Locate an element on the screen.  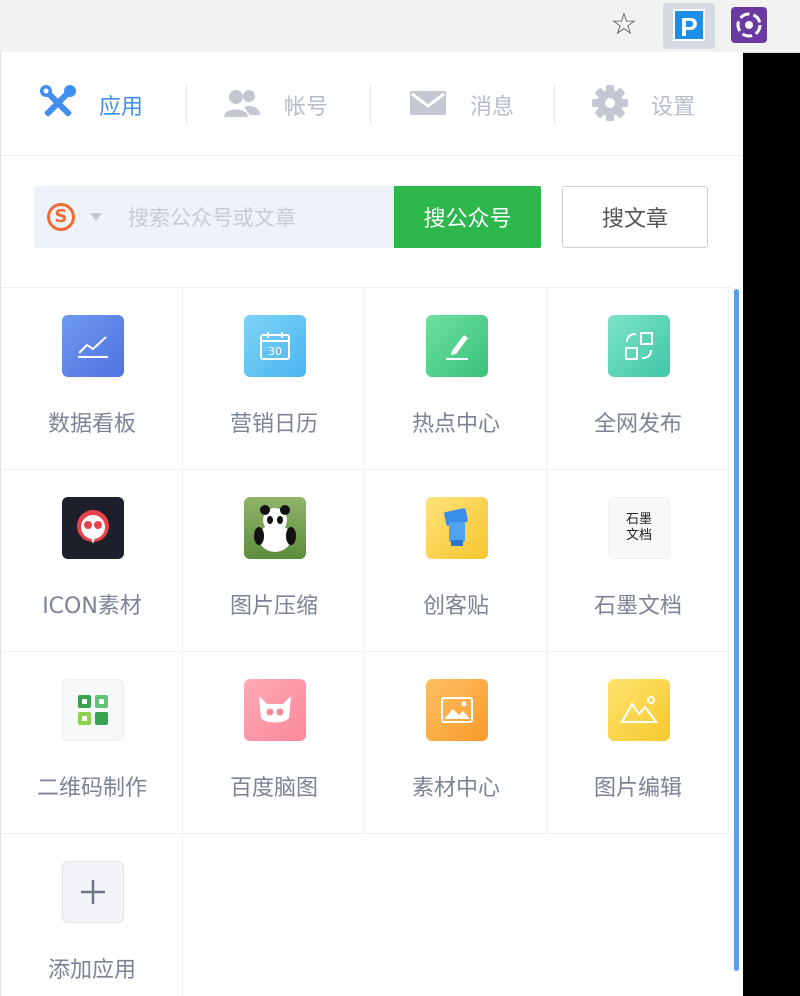
app-label: 创客贴 is located at coordinates (455, 606).